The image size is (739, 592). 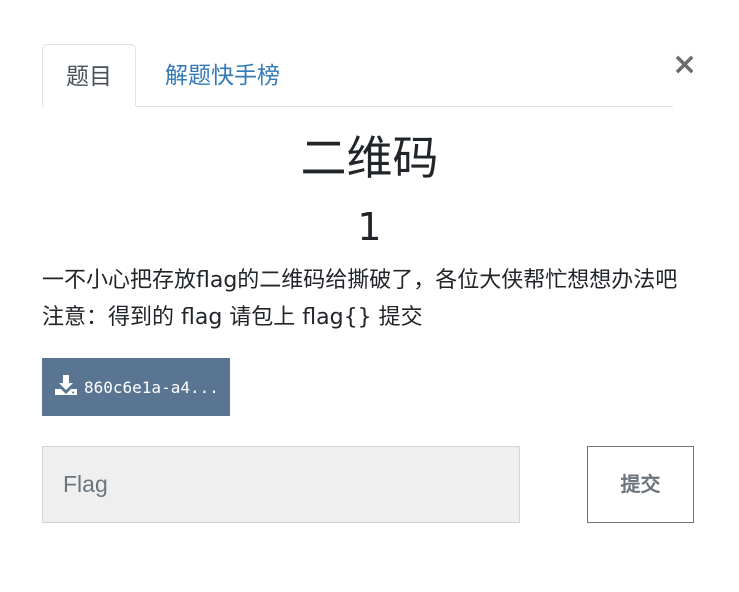 What do you see at coordinates (281, 484) in the screenshot?
I see `flag-input` at bounding box center [281, 484].